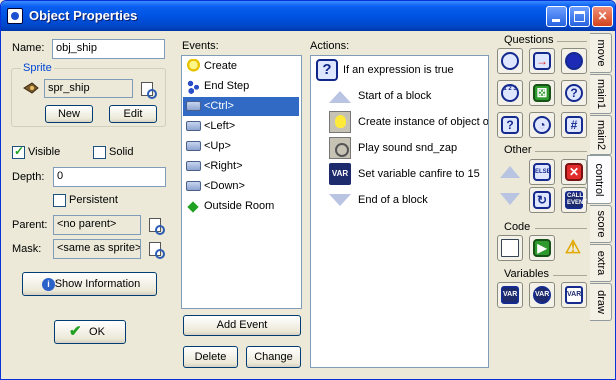 This screenshot has height=380, width=616. I want to click on new-sprite-button: New, so click(69, 114).